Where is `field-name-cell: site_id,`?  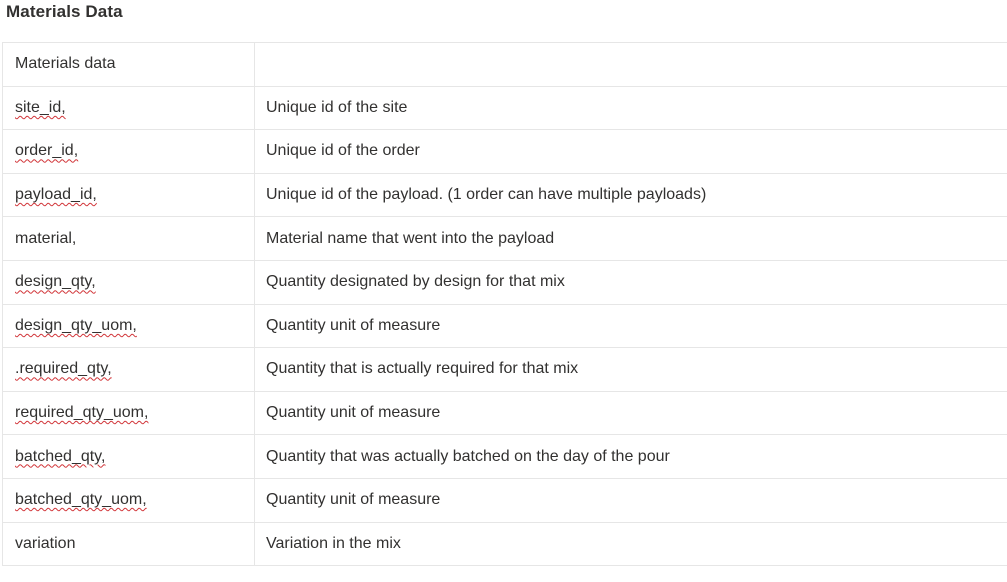
field-name-cell: site_id, is located at coordinates (128, 108).